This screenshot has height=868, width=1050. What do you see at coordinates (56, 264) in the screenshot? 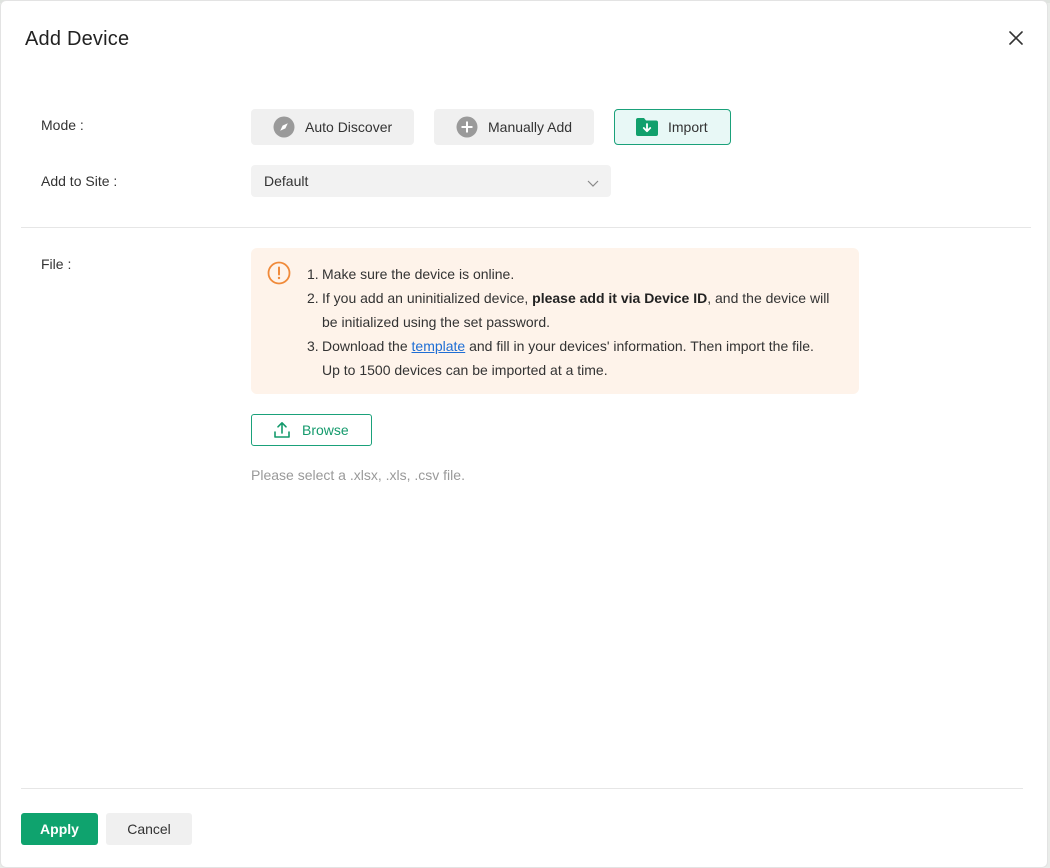
I see `file-label: File :` at bounding box center [56, 264].